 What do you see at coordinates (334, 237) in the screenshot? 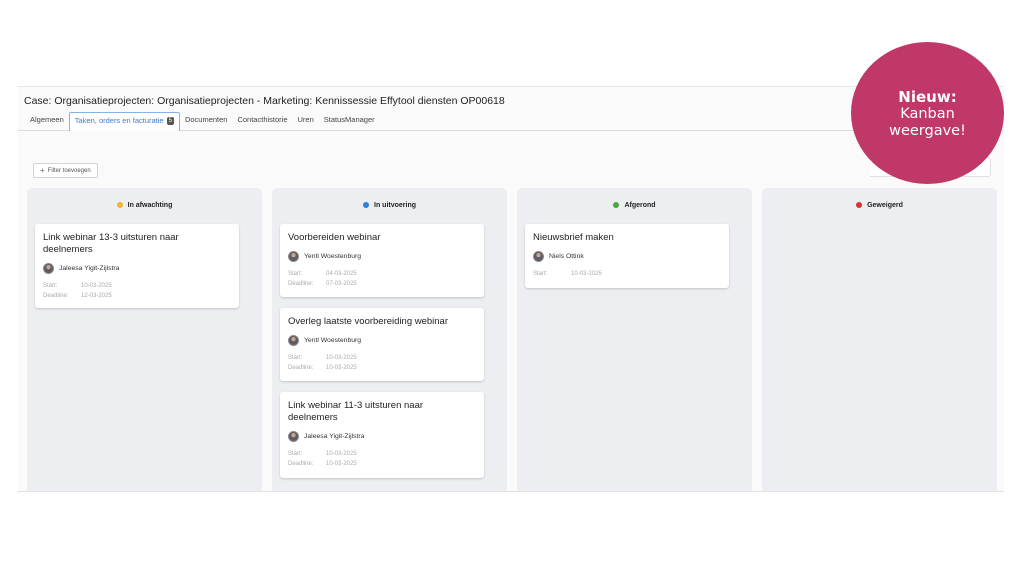
I see `task-title: Voorbereiden webinar` at bounding box center [334, 237].